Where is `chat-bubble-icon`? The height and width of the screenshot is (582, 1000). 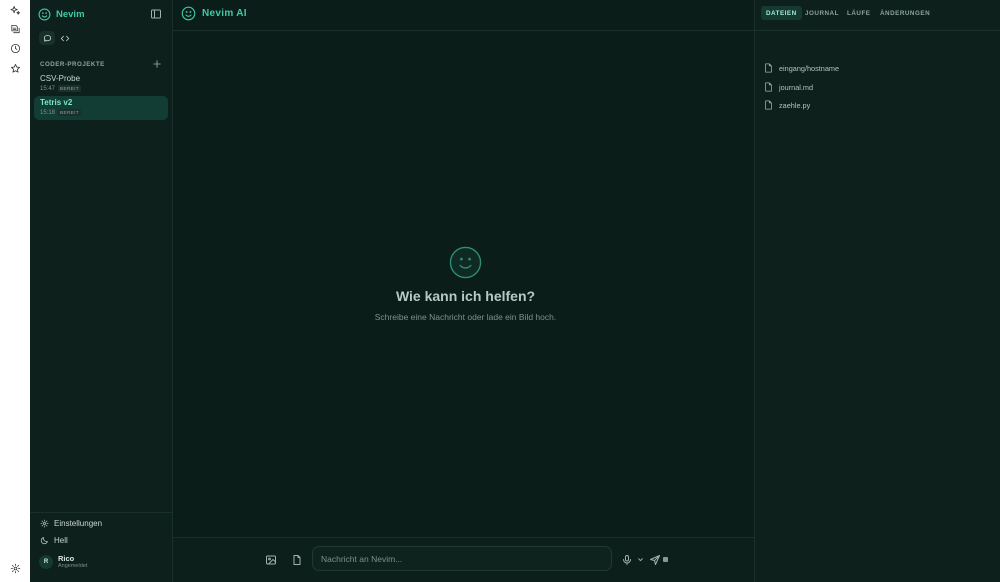 chat-bubble-icon is located at coordinates (47, 38).